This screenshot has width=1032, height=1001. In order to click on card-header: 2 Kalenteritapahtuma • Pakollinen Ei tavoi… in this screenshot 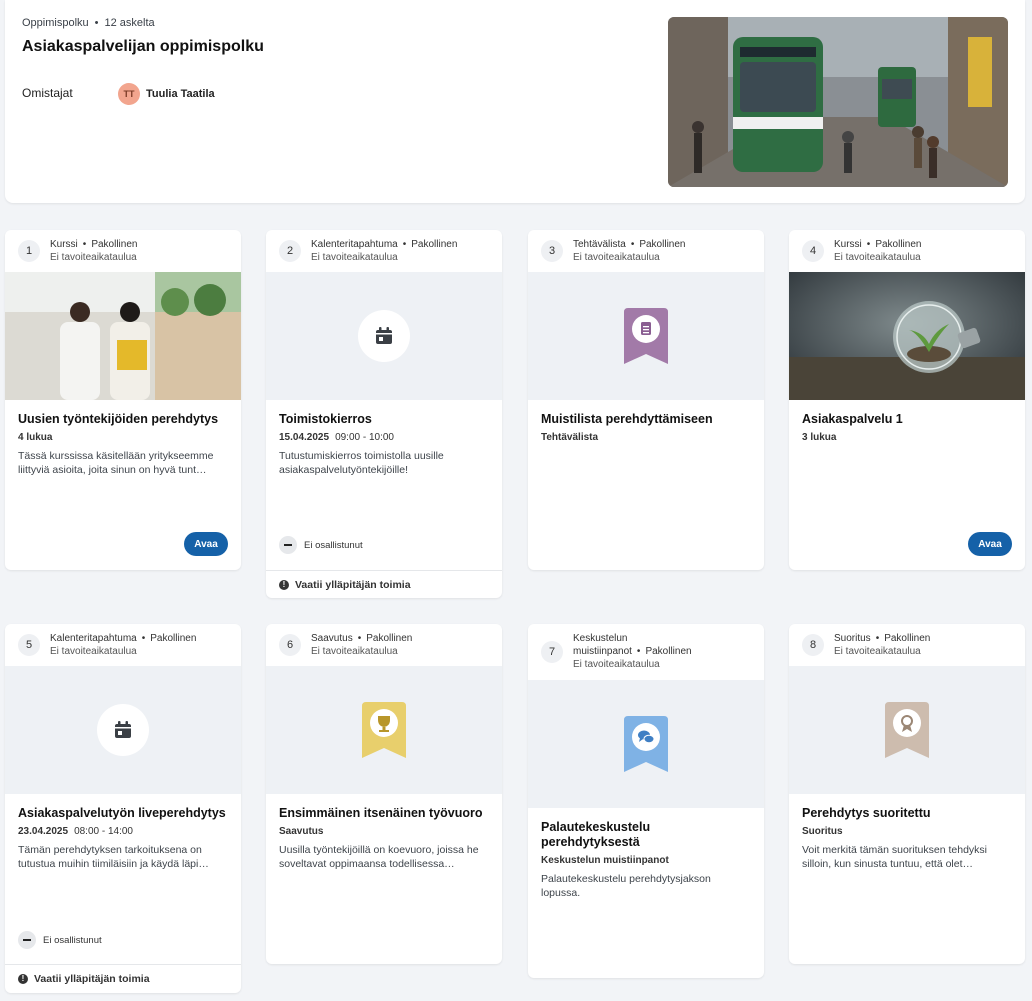, I will do `click(384, 251)`.